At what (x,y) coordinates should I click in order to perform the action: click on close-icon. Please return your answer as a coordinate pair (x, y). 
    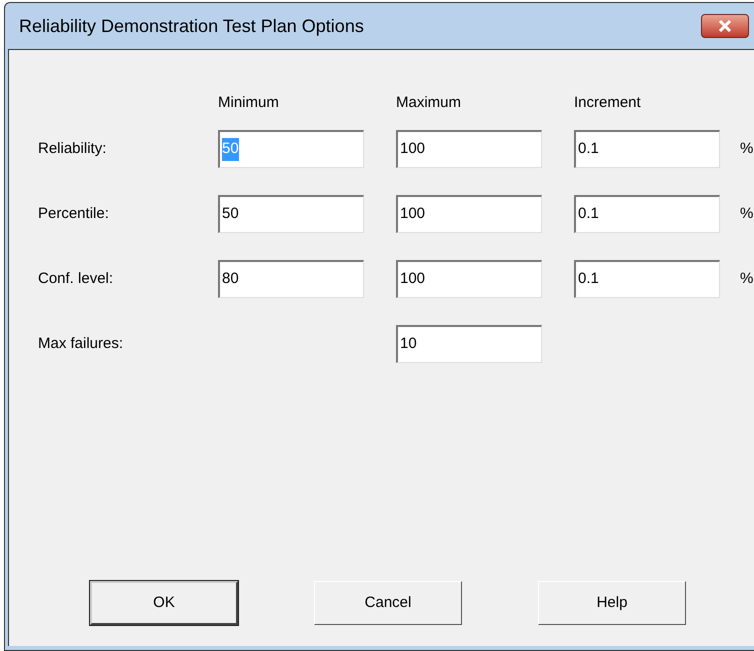
    Looking at the image, I should click on (725, 26).